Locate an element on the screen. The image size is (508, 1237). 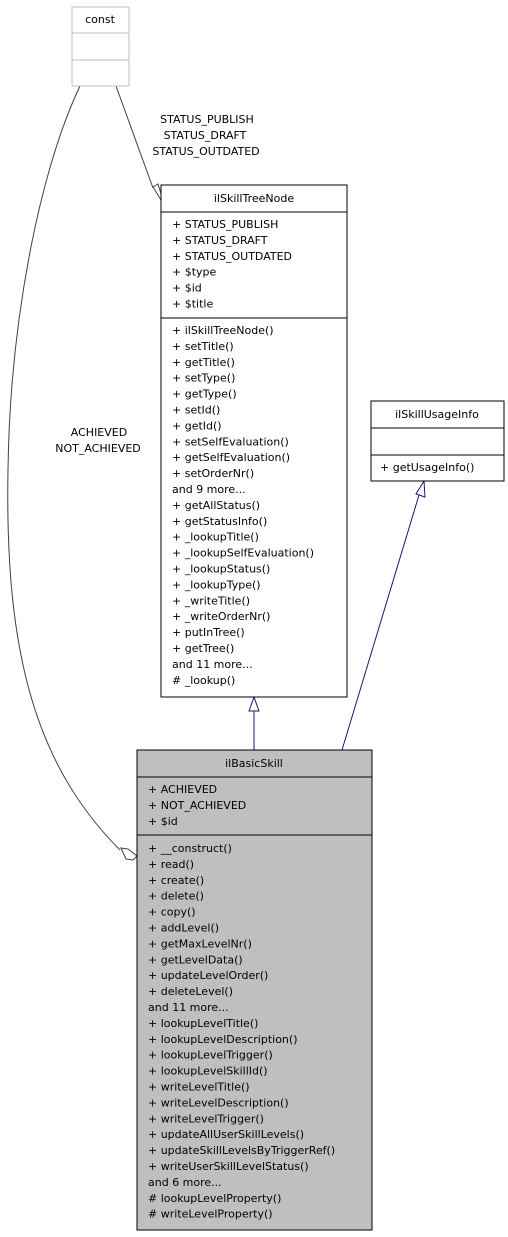
class-method: + getMaxLevelNr() is located at coordinates (200, 943).